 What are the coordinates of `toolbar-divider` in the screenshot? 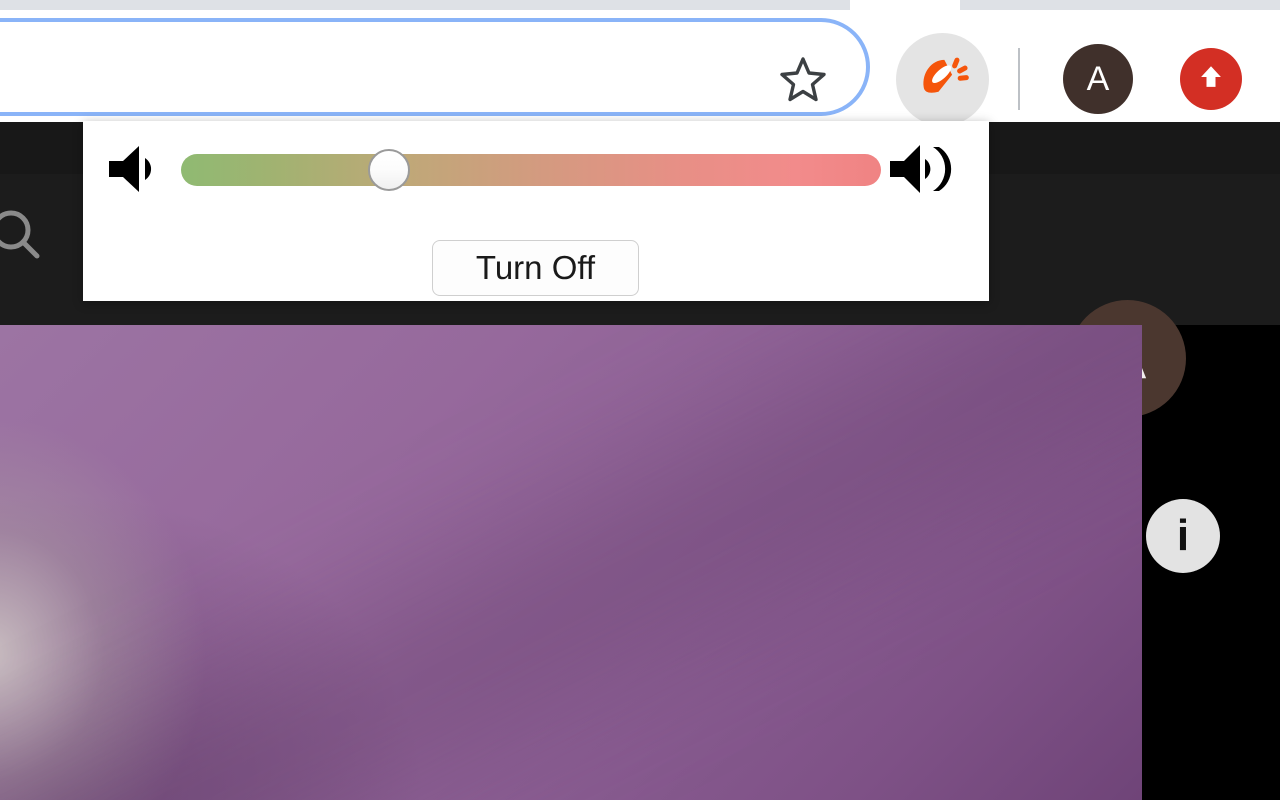 It's located at (1019, 79).